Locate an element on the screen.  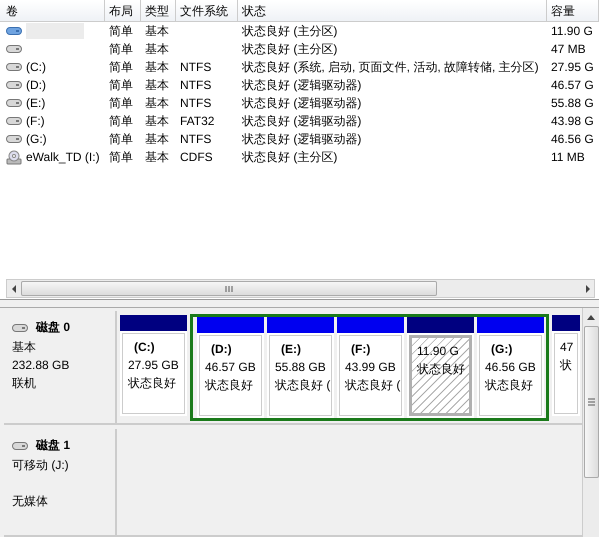
table-cell: 47 MB is located at coordinates (568, 49).